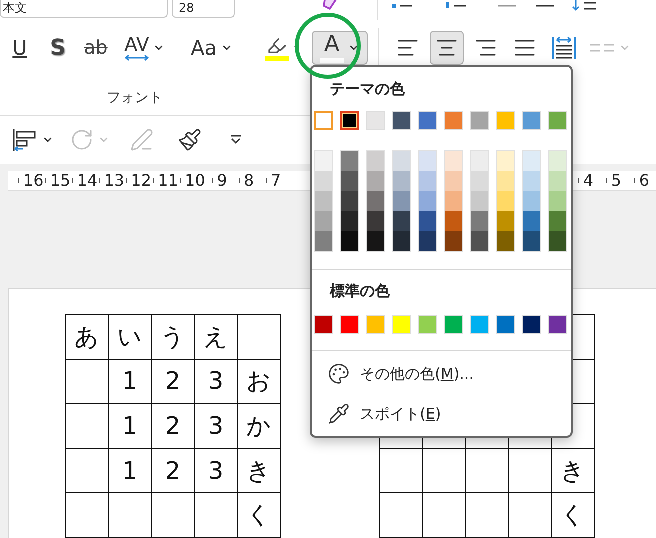  I want to click on double-arrow-icon, so click(137, 57).